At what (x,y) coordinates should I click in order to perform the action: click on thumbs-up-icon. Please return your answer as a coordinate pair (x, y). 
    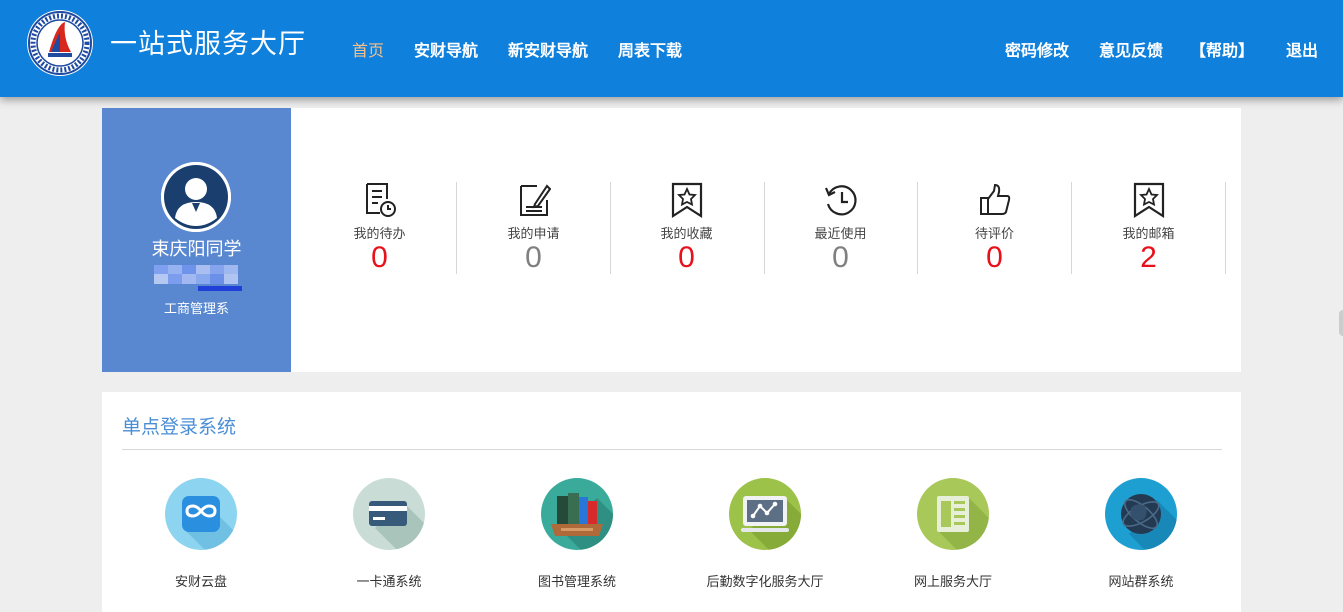
    Looking at the image, I should click on (995, 199).